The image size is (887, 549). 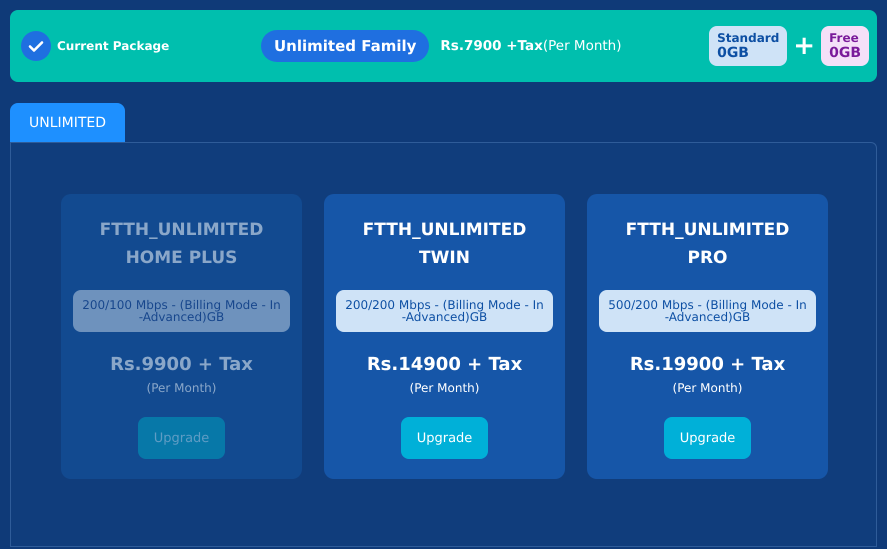 What do you see at coordinates (113, 46) in the screenshot?
I see `current-package-label: Current Package` at bounding box center [113, 46].